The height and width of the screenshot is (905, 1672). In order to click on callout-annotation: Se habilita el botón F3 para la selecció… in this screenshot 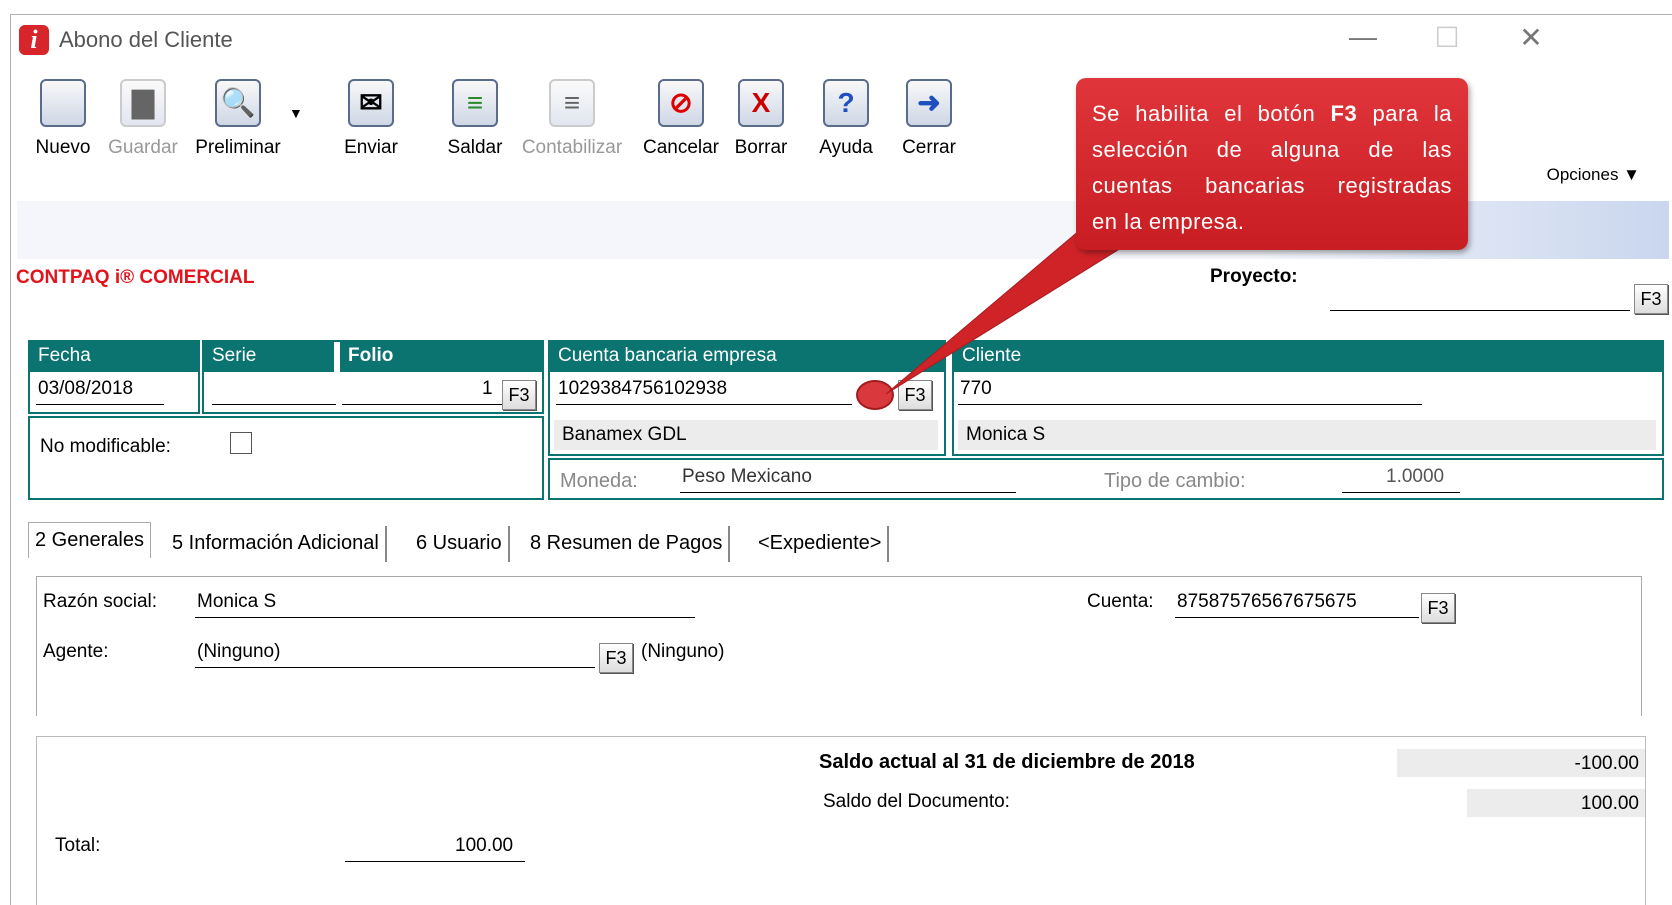, I will do `click(1272, 164)`.